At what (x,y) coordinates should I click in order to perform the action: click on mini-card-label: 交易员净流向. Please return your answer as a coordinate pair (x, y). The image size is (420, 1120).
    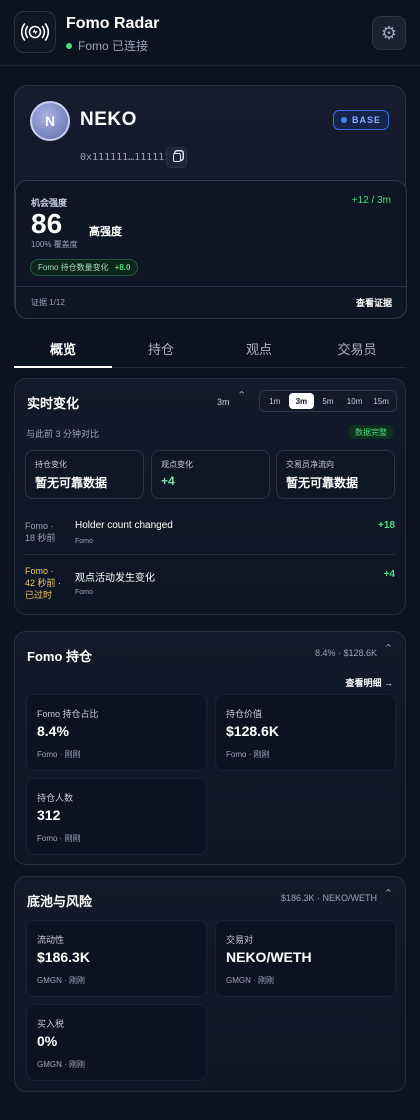
    Looking at the image, I should click on (310, 464).